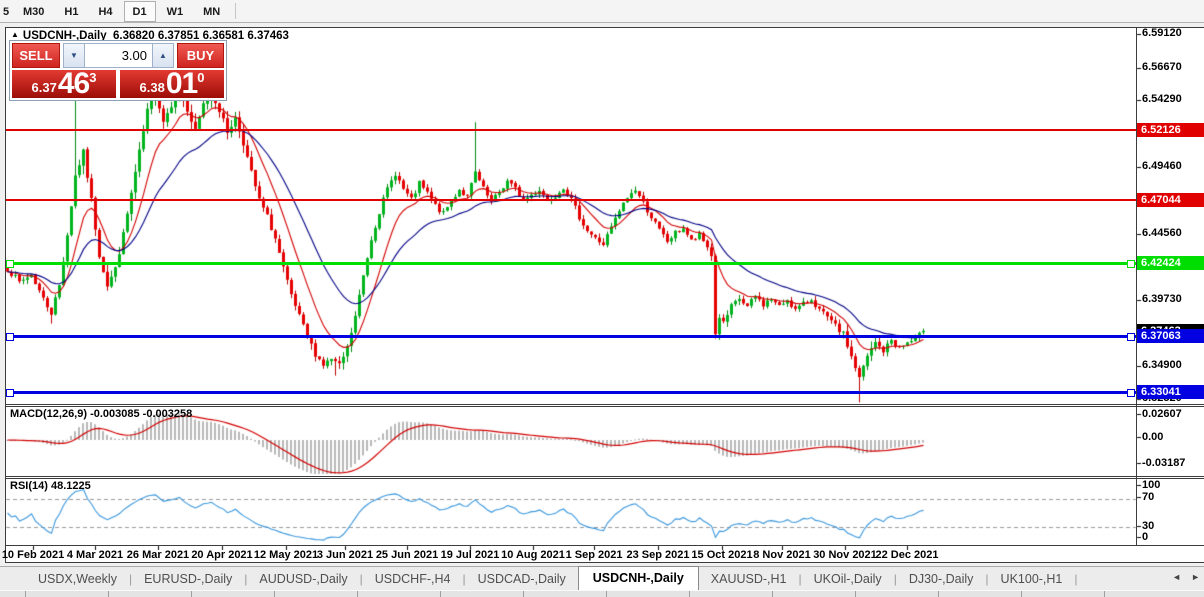 The width and height of the screenshot is (1204, 597). I want to click on price-axis-tick: 6.44560, so click(1162, 233).